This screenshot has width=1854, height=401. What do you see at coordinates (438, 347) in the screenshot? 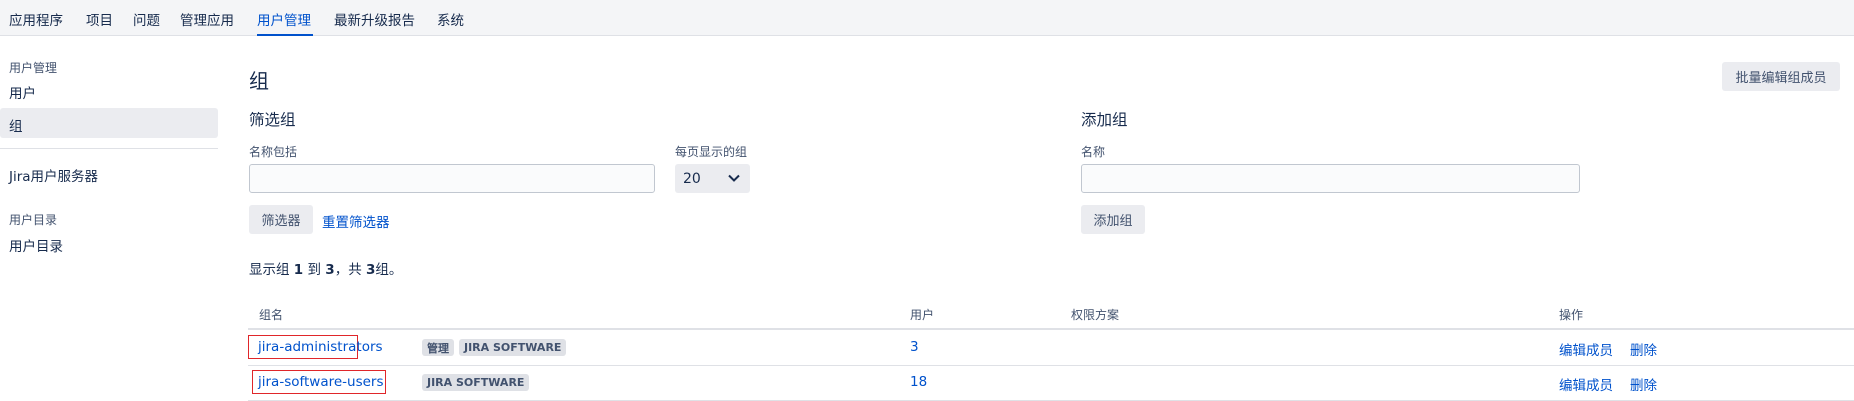
I see `group-tag: 管理` at bounding box center [438, 347].